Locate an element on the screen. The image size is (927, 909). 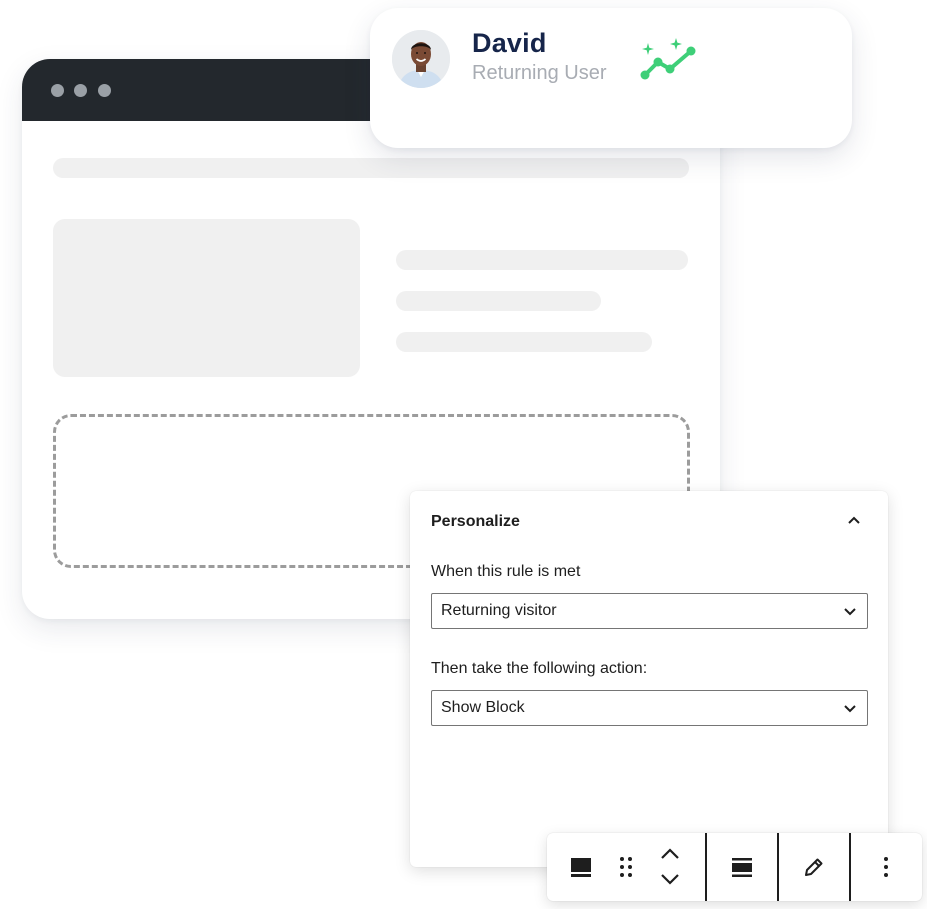
align-icon is located at coordinates (742, 867).